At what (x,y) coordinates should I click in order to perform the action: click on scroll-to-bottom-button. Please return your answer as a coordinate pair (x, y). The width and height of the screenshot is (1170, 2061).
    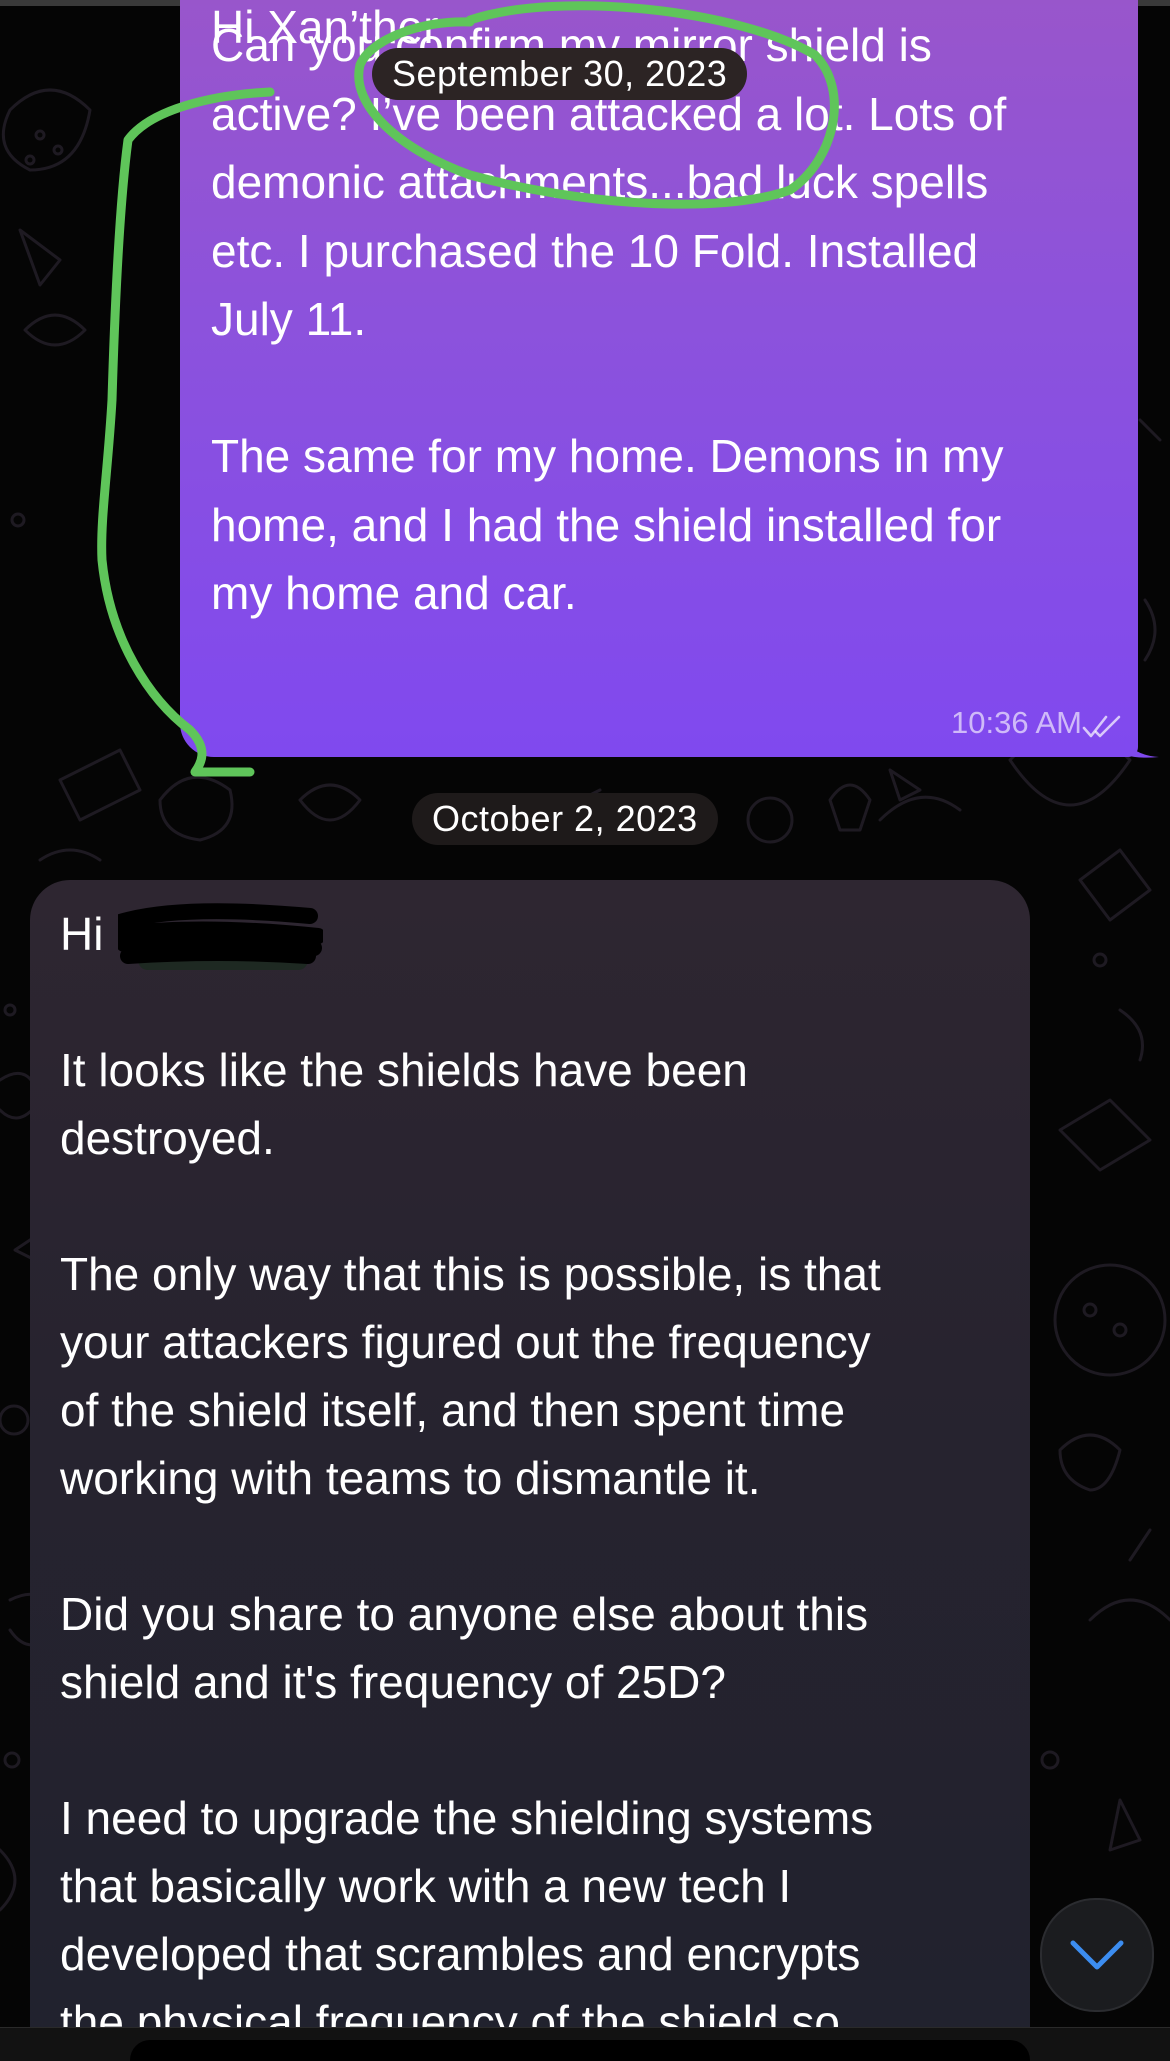
    Looking at the image, I should click on (1097, 1955).